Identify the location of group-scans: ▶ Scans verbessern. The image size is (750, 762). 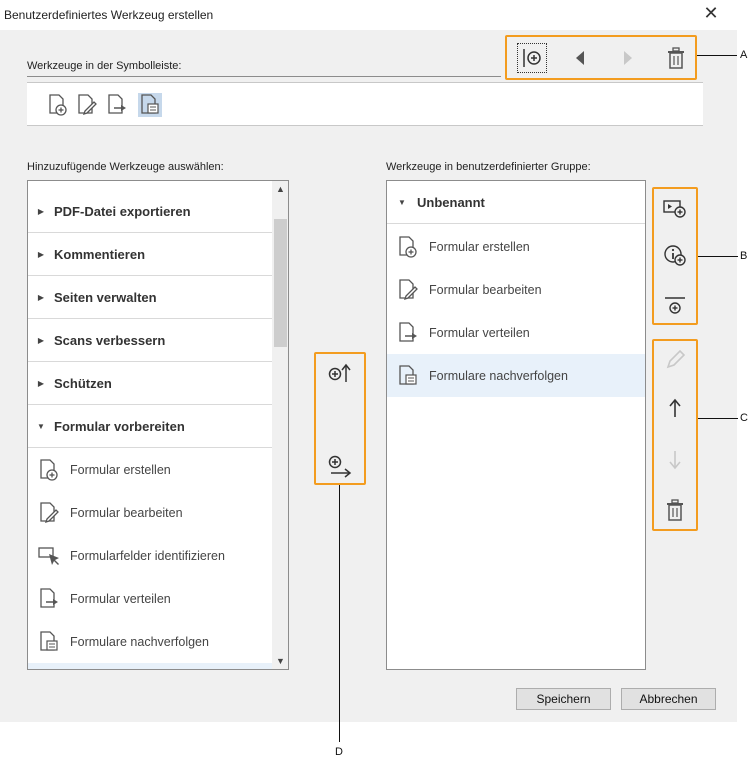
(150, 340).